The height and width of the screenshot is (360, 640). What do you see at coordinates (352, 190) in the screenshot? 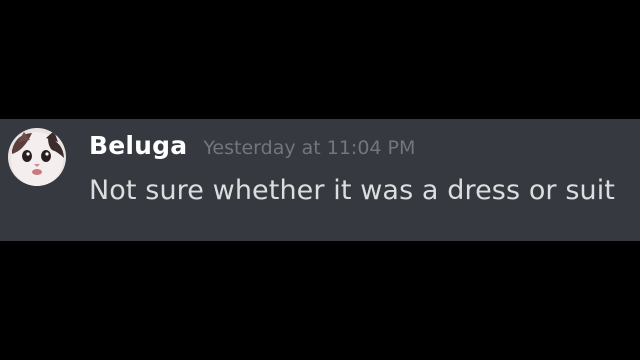
I see `message-text: Not sure whether it was a dress or suit` at bounding box center [352, 190].